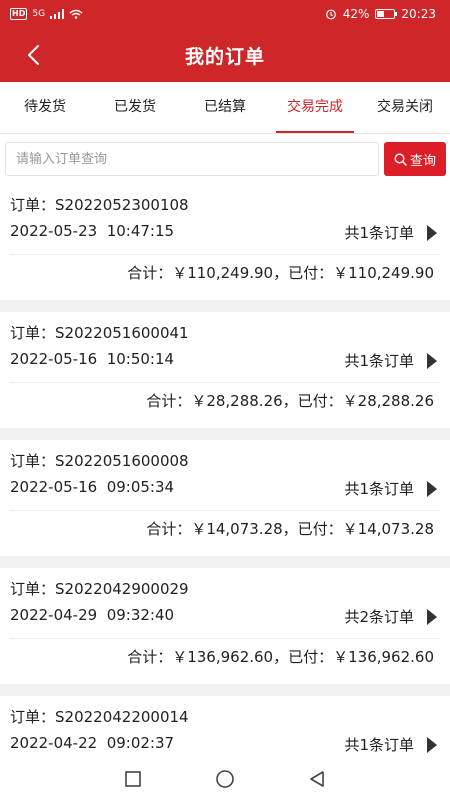 This screenshot has height=800, width=450. Describe the element at coordinates (19, 14) in the screenshot. I see `hd-badge: HD` at that location.